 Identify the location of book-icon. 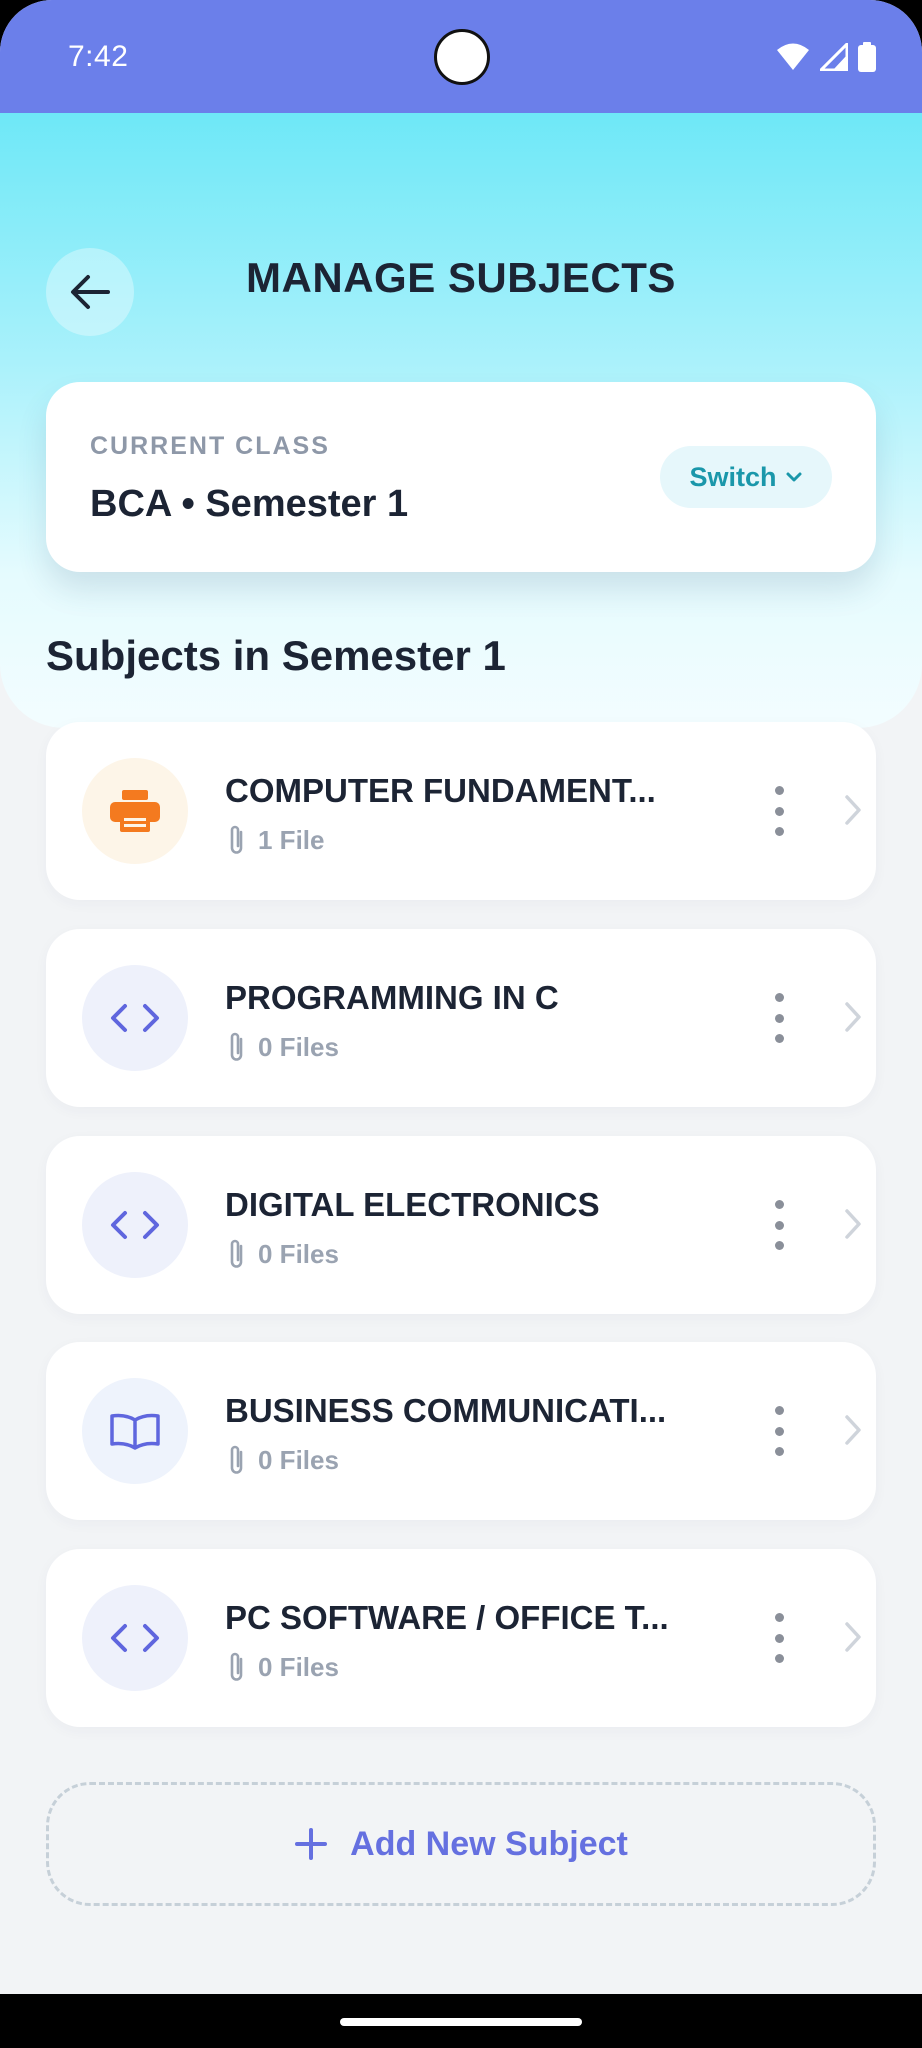
(135, 1431).